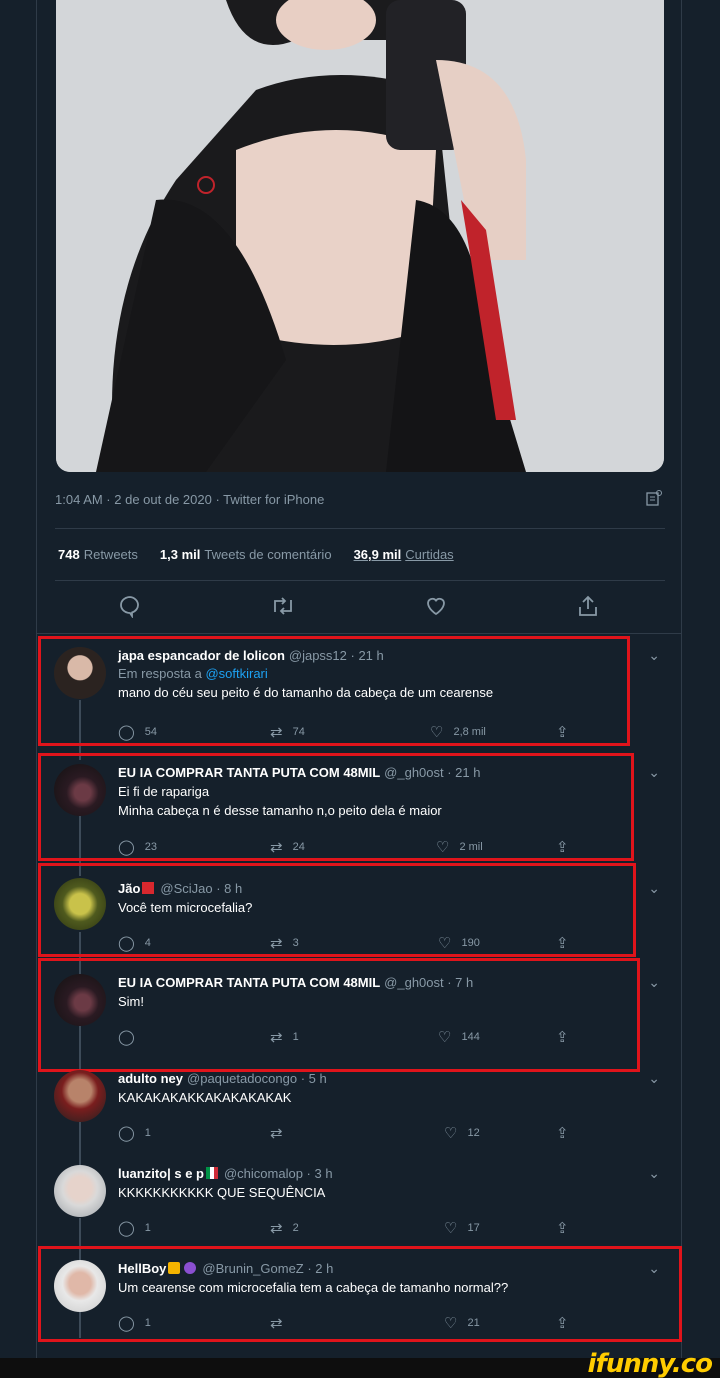 The height and width of the screenshot is (1378, 720). Describe the element at coordinates (473, 1228) in the screenshot. I see `like-count: 17` at that location.